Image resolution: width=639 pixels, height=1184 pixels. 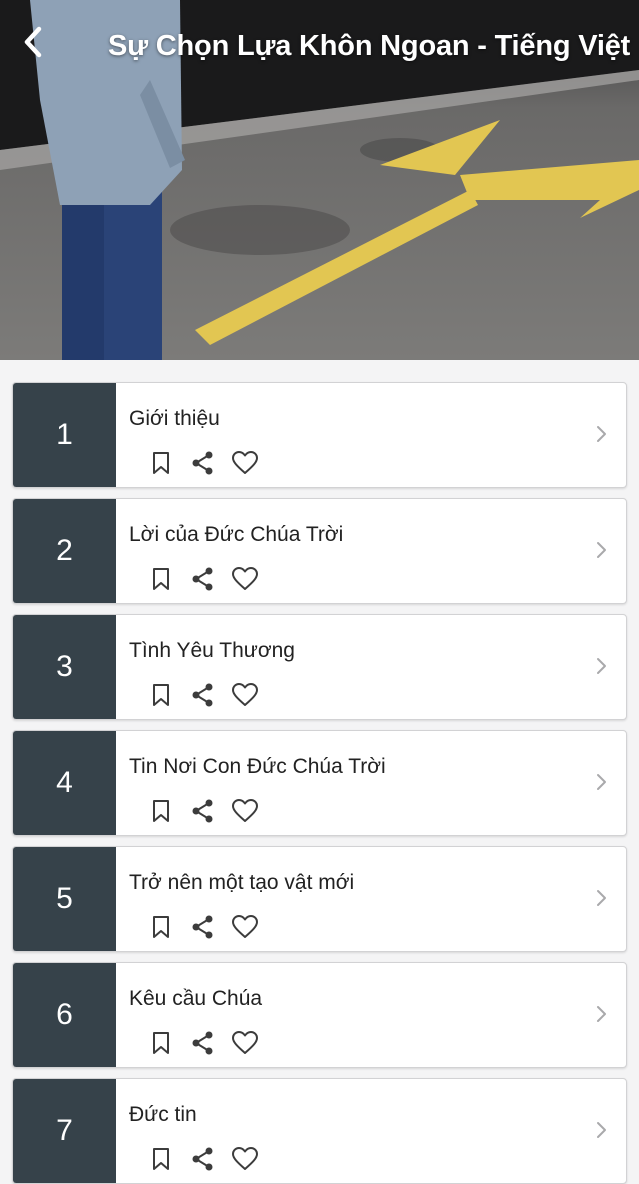 What do you see at coordinates (64, 1015) in the screenshot?
I see `lesson-number: 6` at bounding box center [64, 1015].